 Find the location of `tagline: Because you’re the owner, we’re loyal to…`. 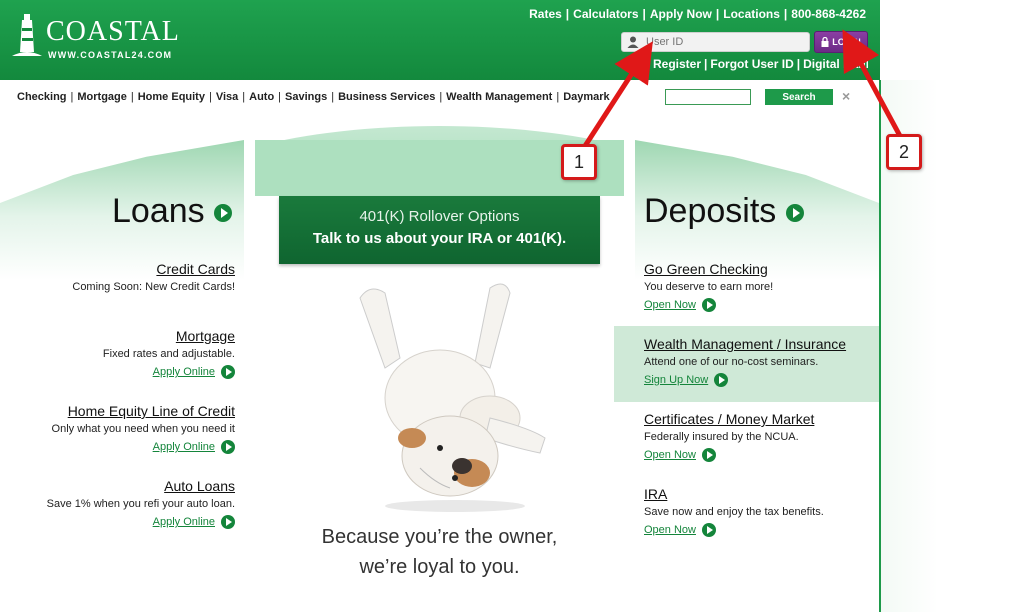

tagline: Because you’re the owner, we’re loyal to… is located at coordinates (439, 552).